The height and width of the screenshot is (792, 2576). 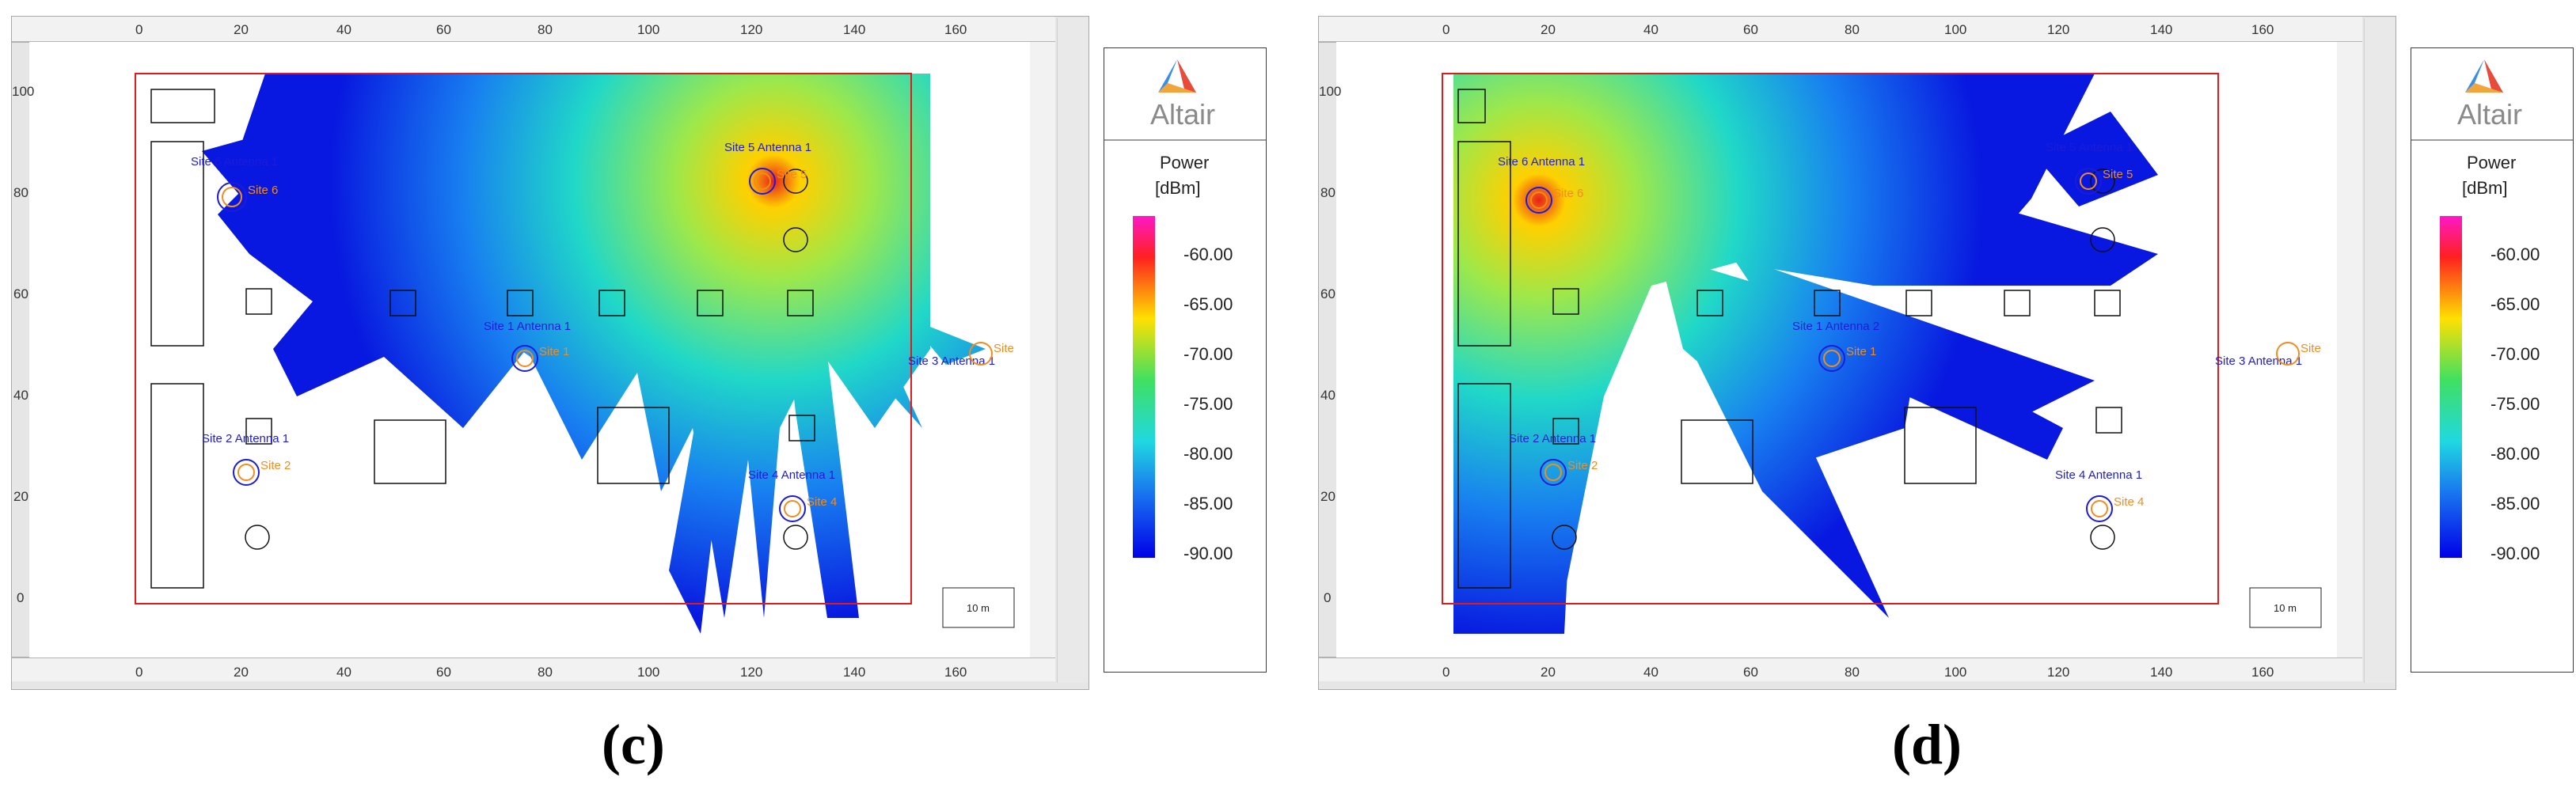 I want to click on svg-text: -75.00, so click(x=1209, y=404).